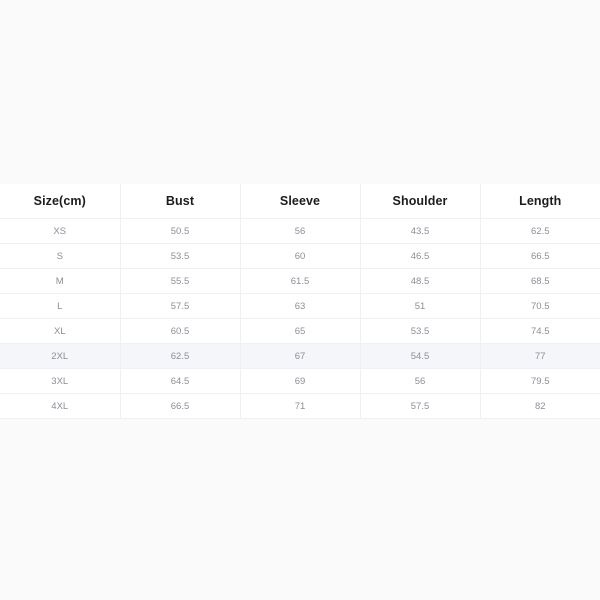 Image resolution: width=600 pixels, height=600 pixels. What do you see at coordinates (540, 356) in the screenshot?
I see `cell-length: 77` at bounding box center [540, 356].